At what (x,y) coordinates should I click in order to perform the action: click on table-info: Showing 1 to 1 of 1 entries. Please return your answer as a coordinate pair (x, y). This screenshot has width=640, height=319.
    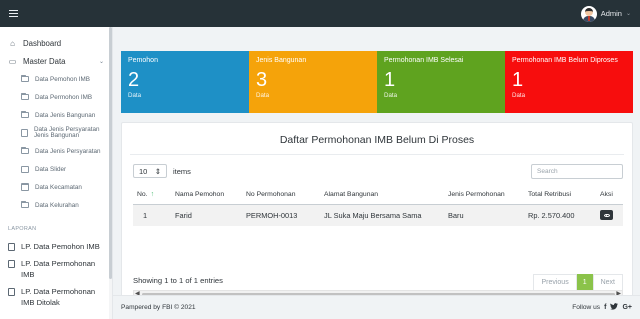
    Looking at the image, I should click on (178, 280).